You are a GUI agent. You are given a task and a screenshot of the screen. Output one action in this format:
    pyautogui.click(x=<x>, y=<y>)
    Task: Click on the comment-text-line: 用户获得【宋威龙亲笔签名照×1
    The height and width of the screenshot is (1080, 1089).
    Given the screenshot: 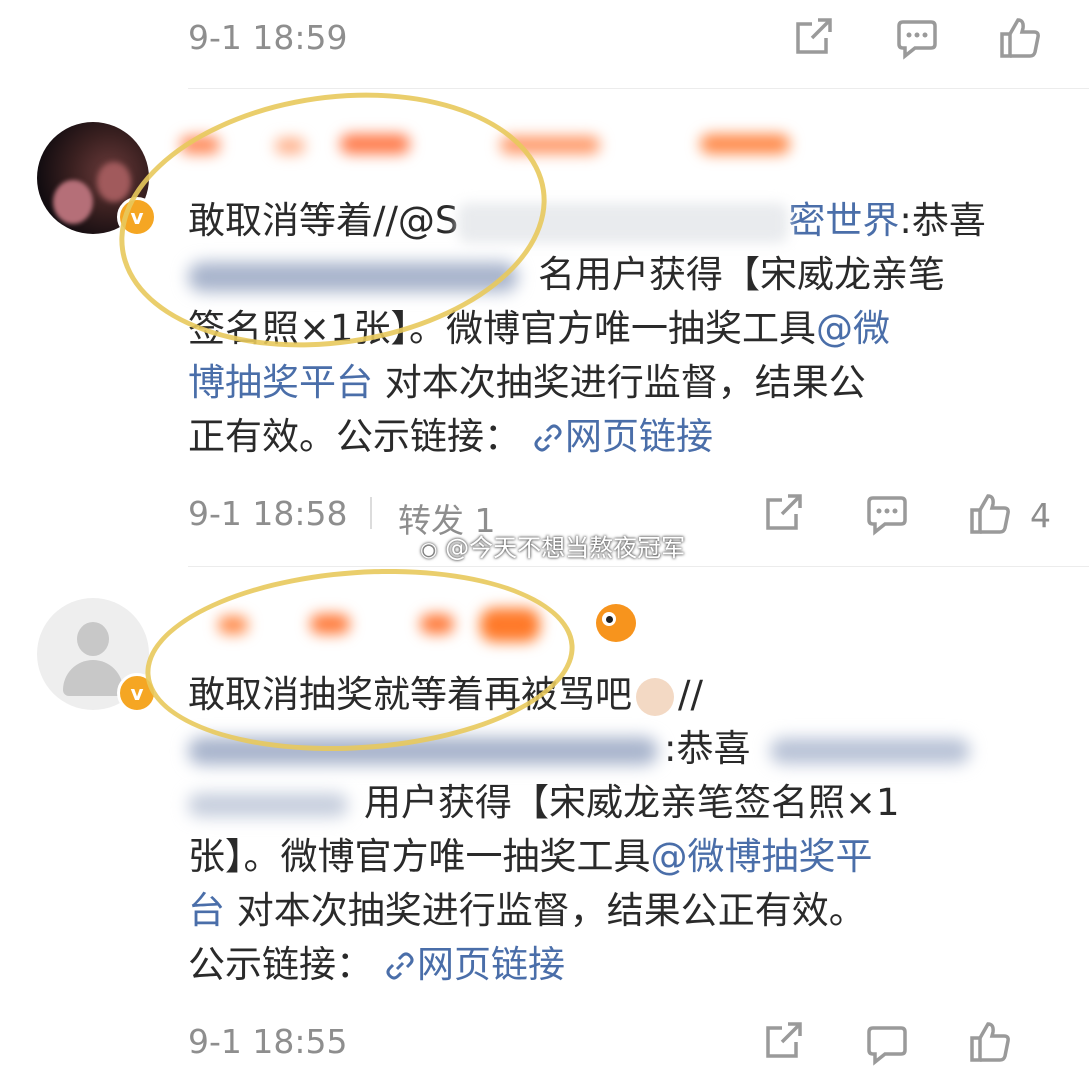 What is the action you would take?
    pyautogui.click(x=632, y=802)
    